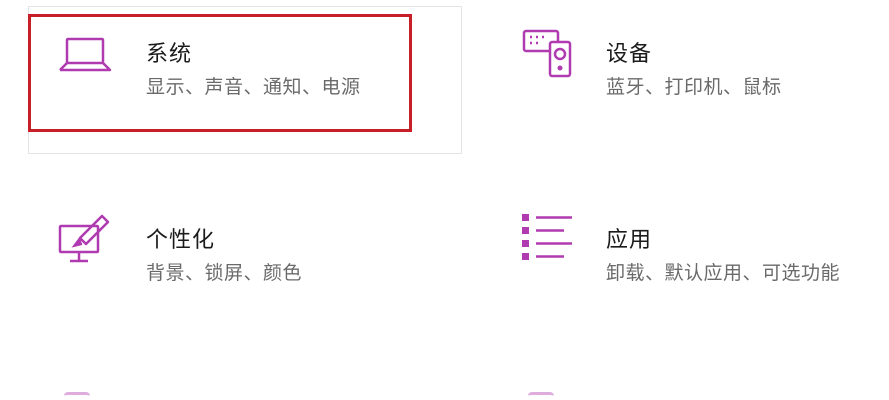  I want to click on tile-devices-subtitle: 蓝牙、打印机、鼠标, so click(694, 87).